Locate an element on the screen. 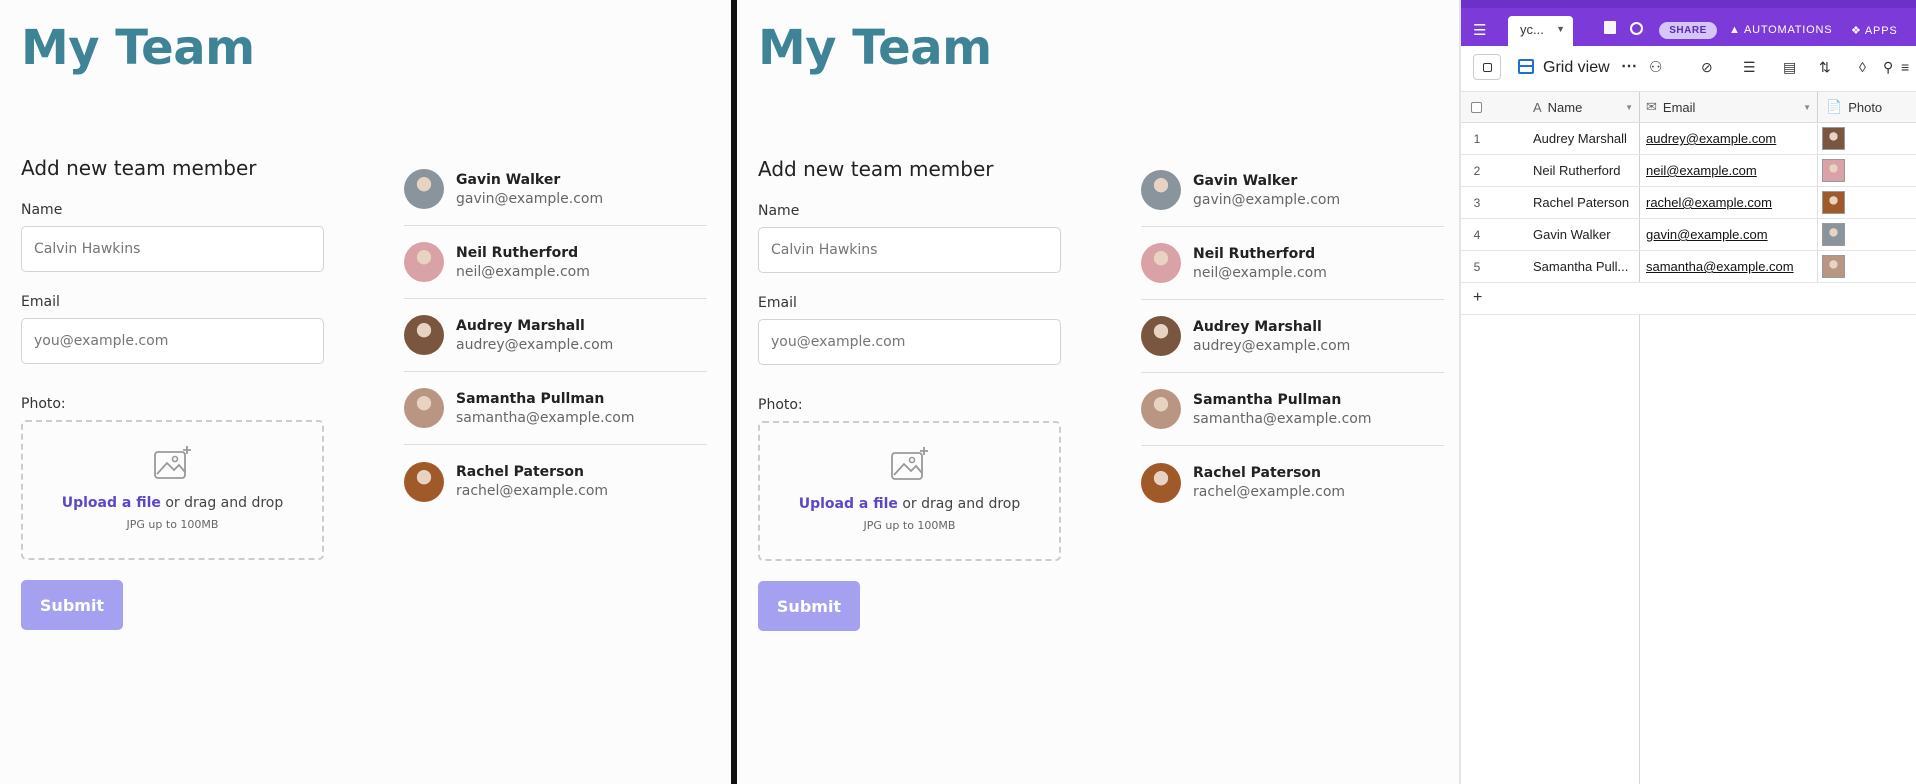 Image resolution: width=1916 pixels, height=784 pixels. name-cell: Neil Rutherford is located at coordinates (1576, 170).